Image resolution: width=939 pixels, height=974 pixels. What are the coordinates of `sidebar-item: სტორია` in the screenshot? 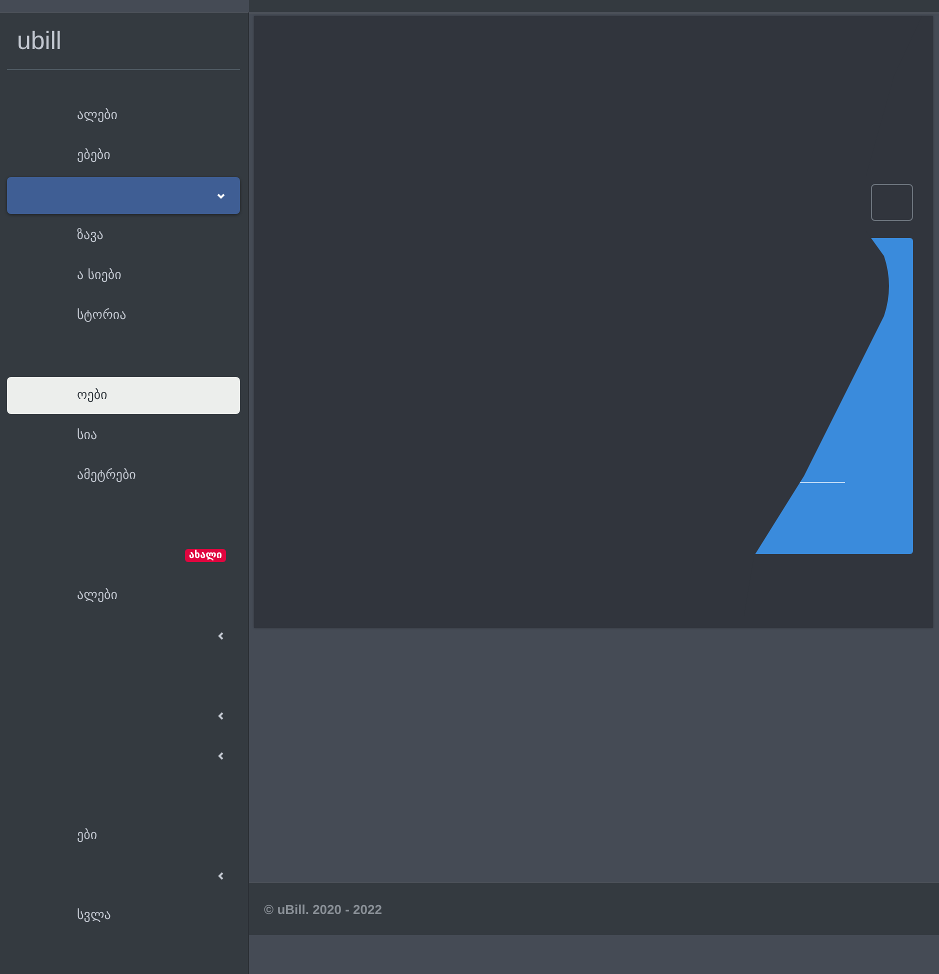 It's located at (123, 315).